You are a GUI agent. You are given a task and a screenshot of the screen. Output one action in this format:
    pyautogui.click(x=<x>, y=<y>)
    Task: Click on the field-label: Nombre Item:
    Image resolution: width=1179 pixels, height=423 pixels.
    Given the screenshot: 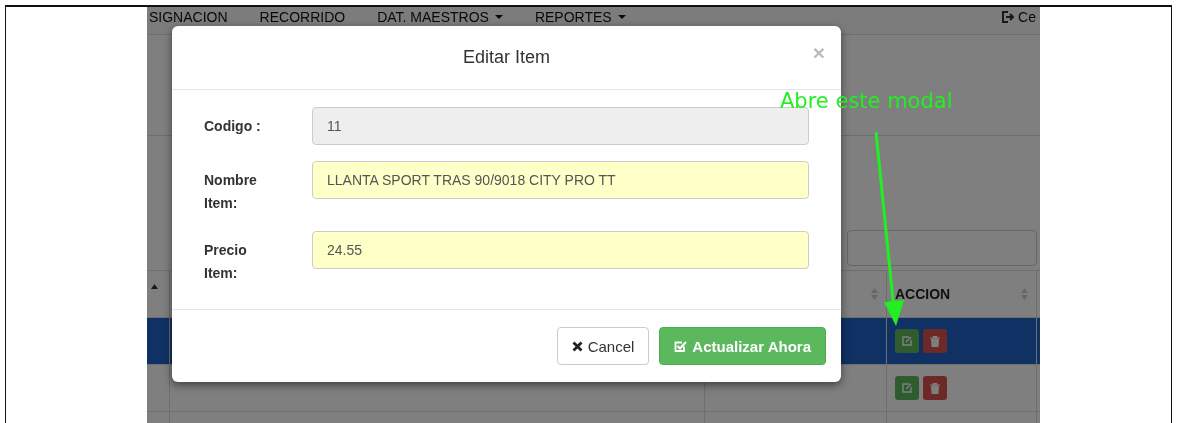 What is the action you would take?
    pyautogui.click(x=231, y=192)
    